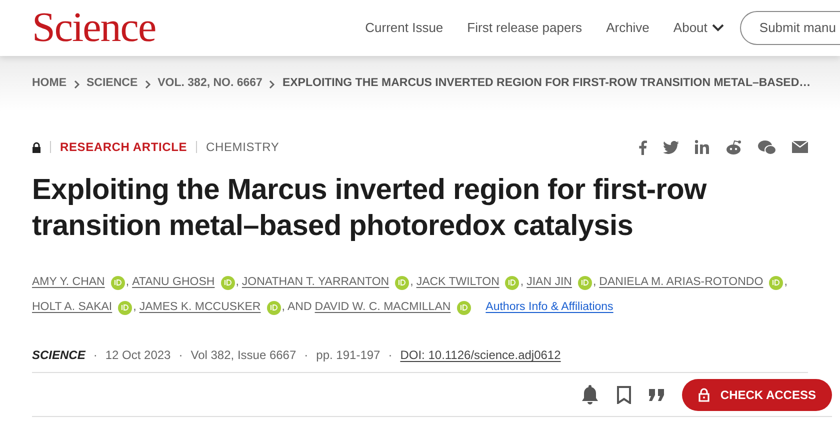  Describe the element at coordinates (382, 307) in the screenshot. I see `author-link: DAVID W. C. MACMILLAN` at that location.